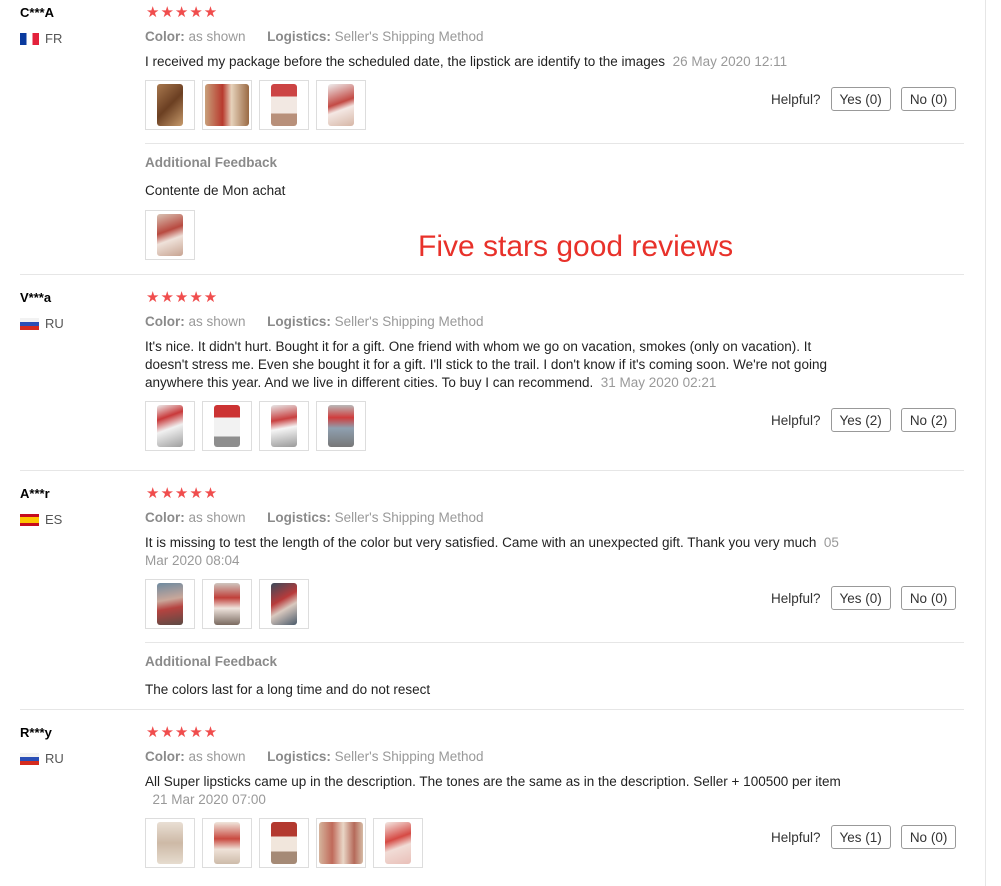  I want to click on reviewer-country: ES, so click(41, 519).